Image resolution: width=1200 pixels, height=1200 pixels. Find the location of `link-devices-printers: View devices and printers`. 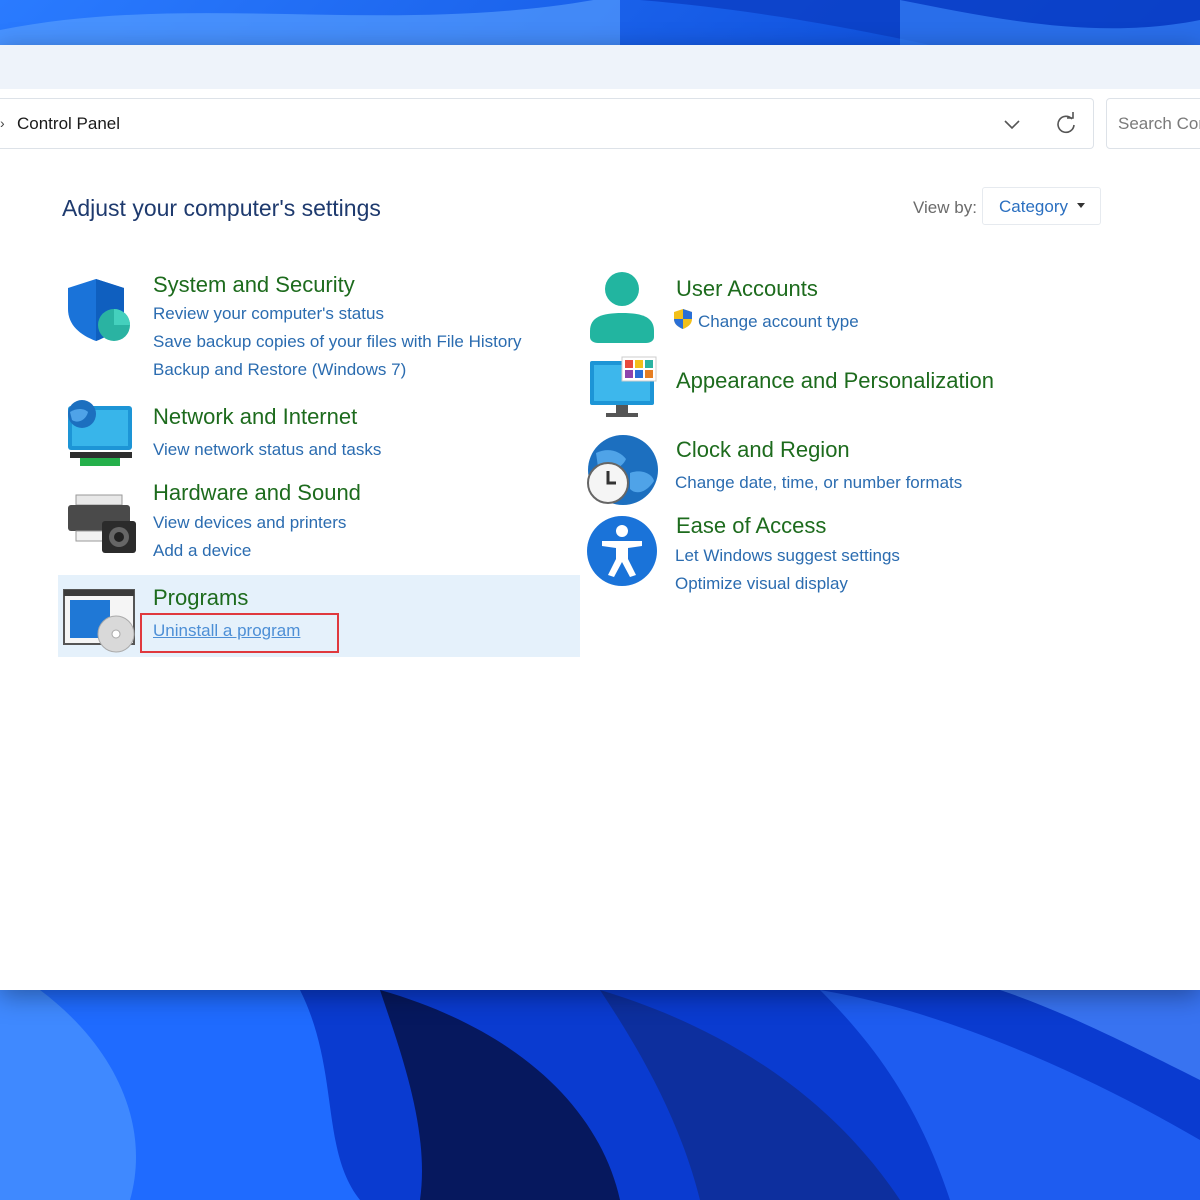

link-devices-printers: View devices and printers is located at coordinates (249, 523).